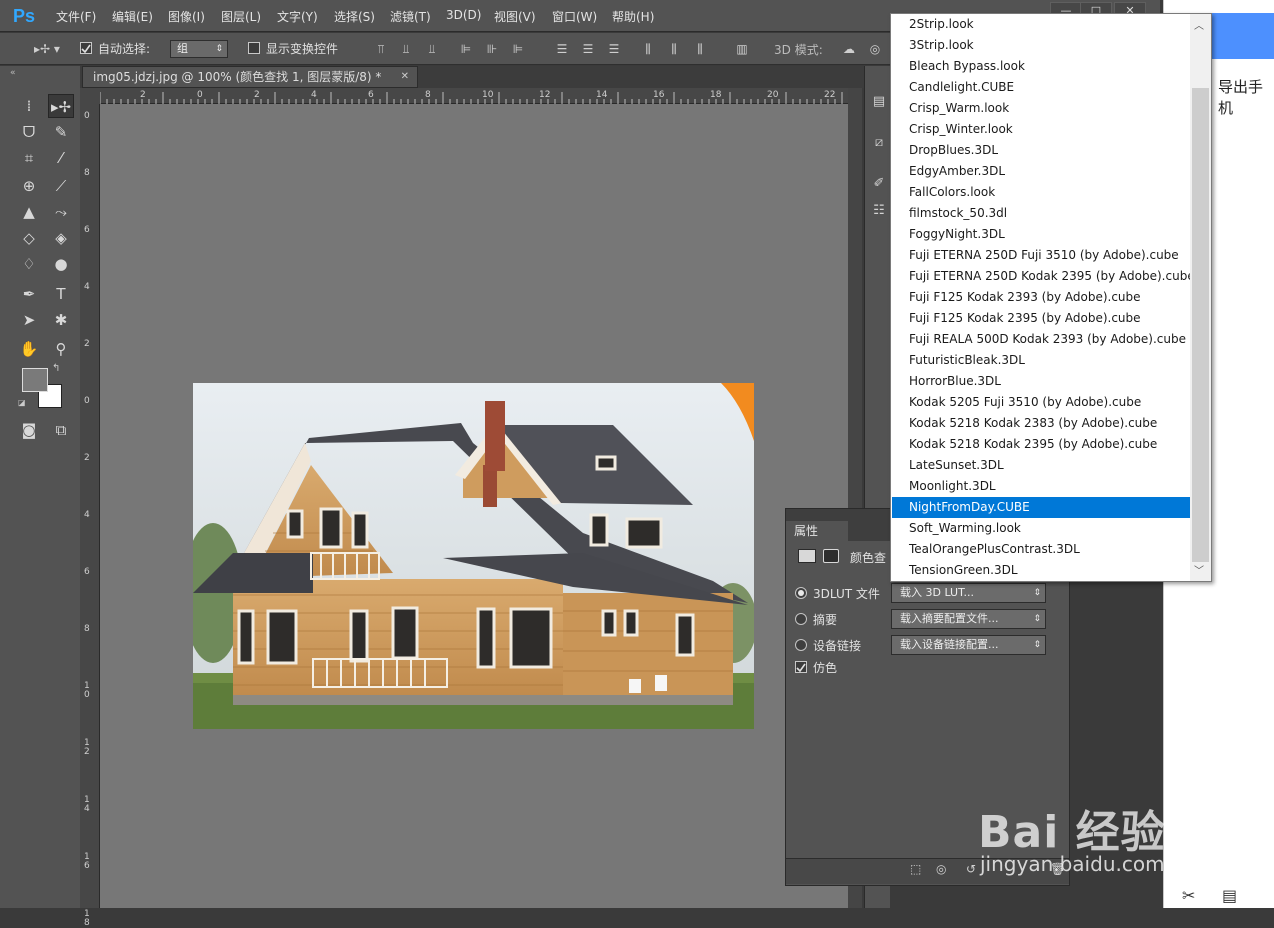 This screenshot has height=928, width=1274. What do you see at coordinates (1041, 24) in the screenshot?
I see `dropdown-item: 2Strip.look` at bounding box center [1041, 24].